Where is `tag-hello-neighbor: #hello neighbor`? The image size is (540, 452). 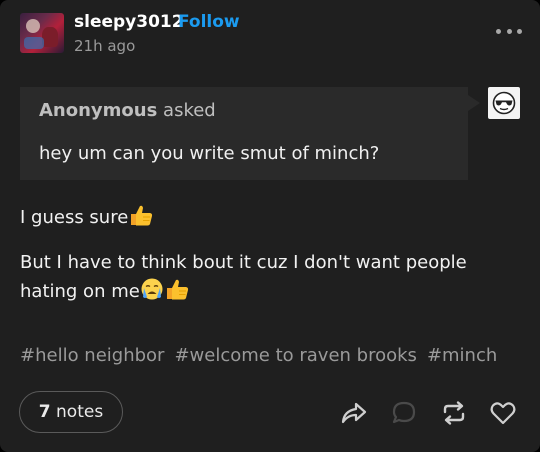 tag-hello-neighbor: #hello neighbor is located at coordinates (92, 355).